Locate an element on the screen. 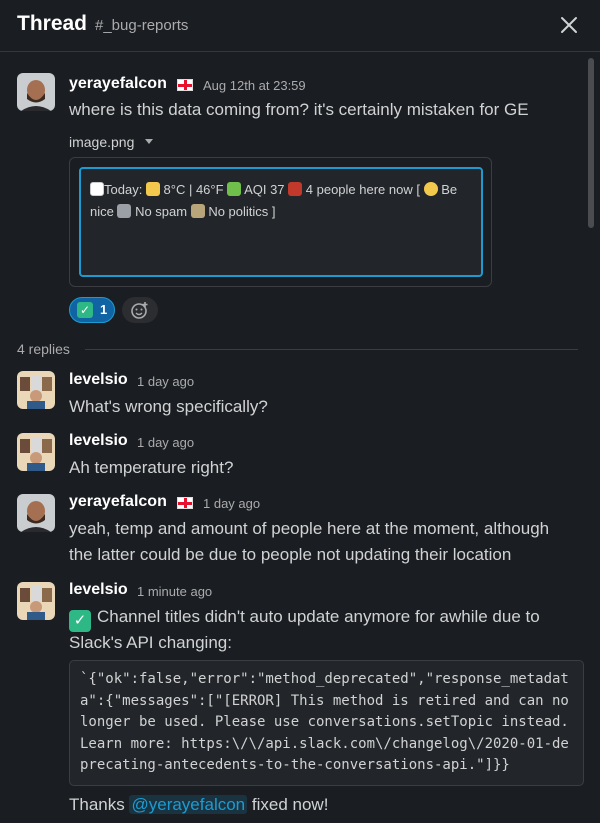 The width and height of the screenshot is (600, 823). thanks-text: Thanks is located at coordinates (97, 804).